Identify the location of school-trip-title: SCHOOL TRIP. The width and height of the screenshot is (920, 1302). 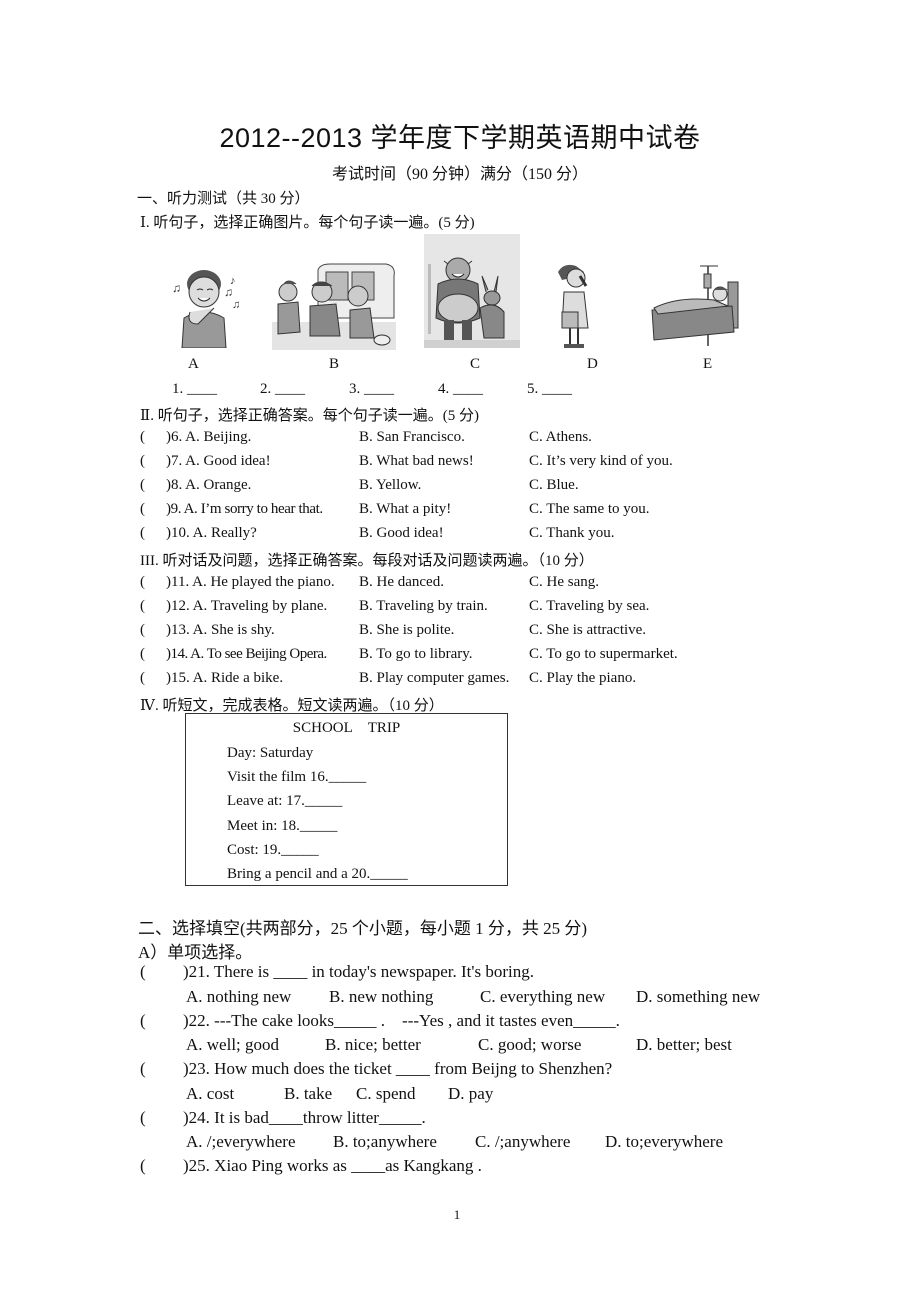
(346, 728).